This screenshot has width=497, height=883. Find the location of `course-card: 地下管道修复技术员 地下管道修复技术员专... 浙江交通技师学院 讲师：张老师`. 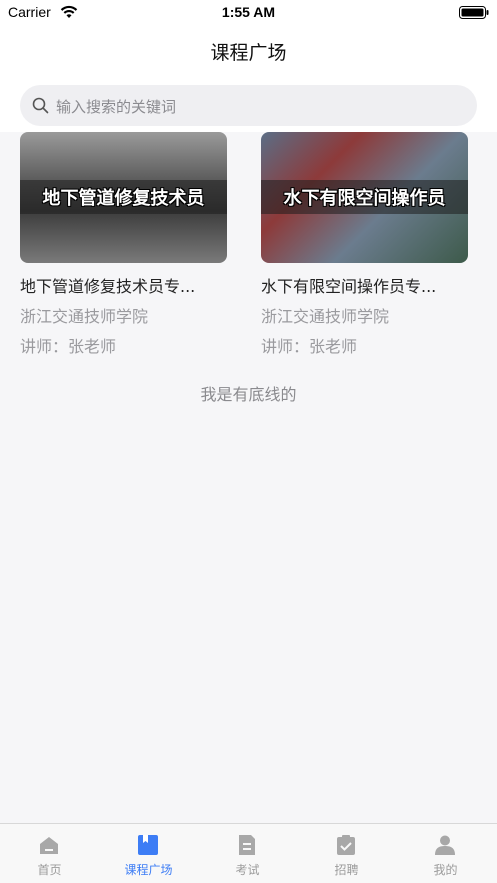

course-card: 地下管道修复技术员 地下管道修复技术员专... 浙江交通技师学院 讲师：张老师 is located at coordinates (124, 244).